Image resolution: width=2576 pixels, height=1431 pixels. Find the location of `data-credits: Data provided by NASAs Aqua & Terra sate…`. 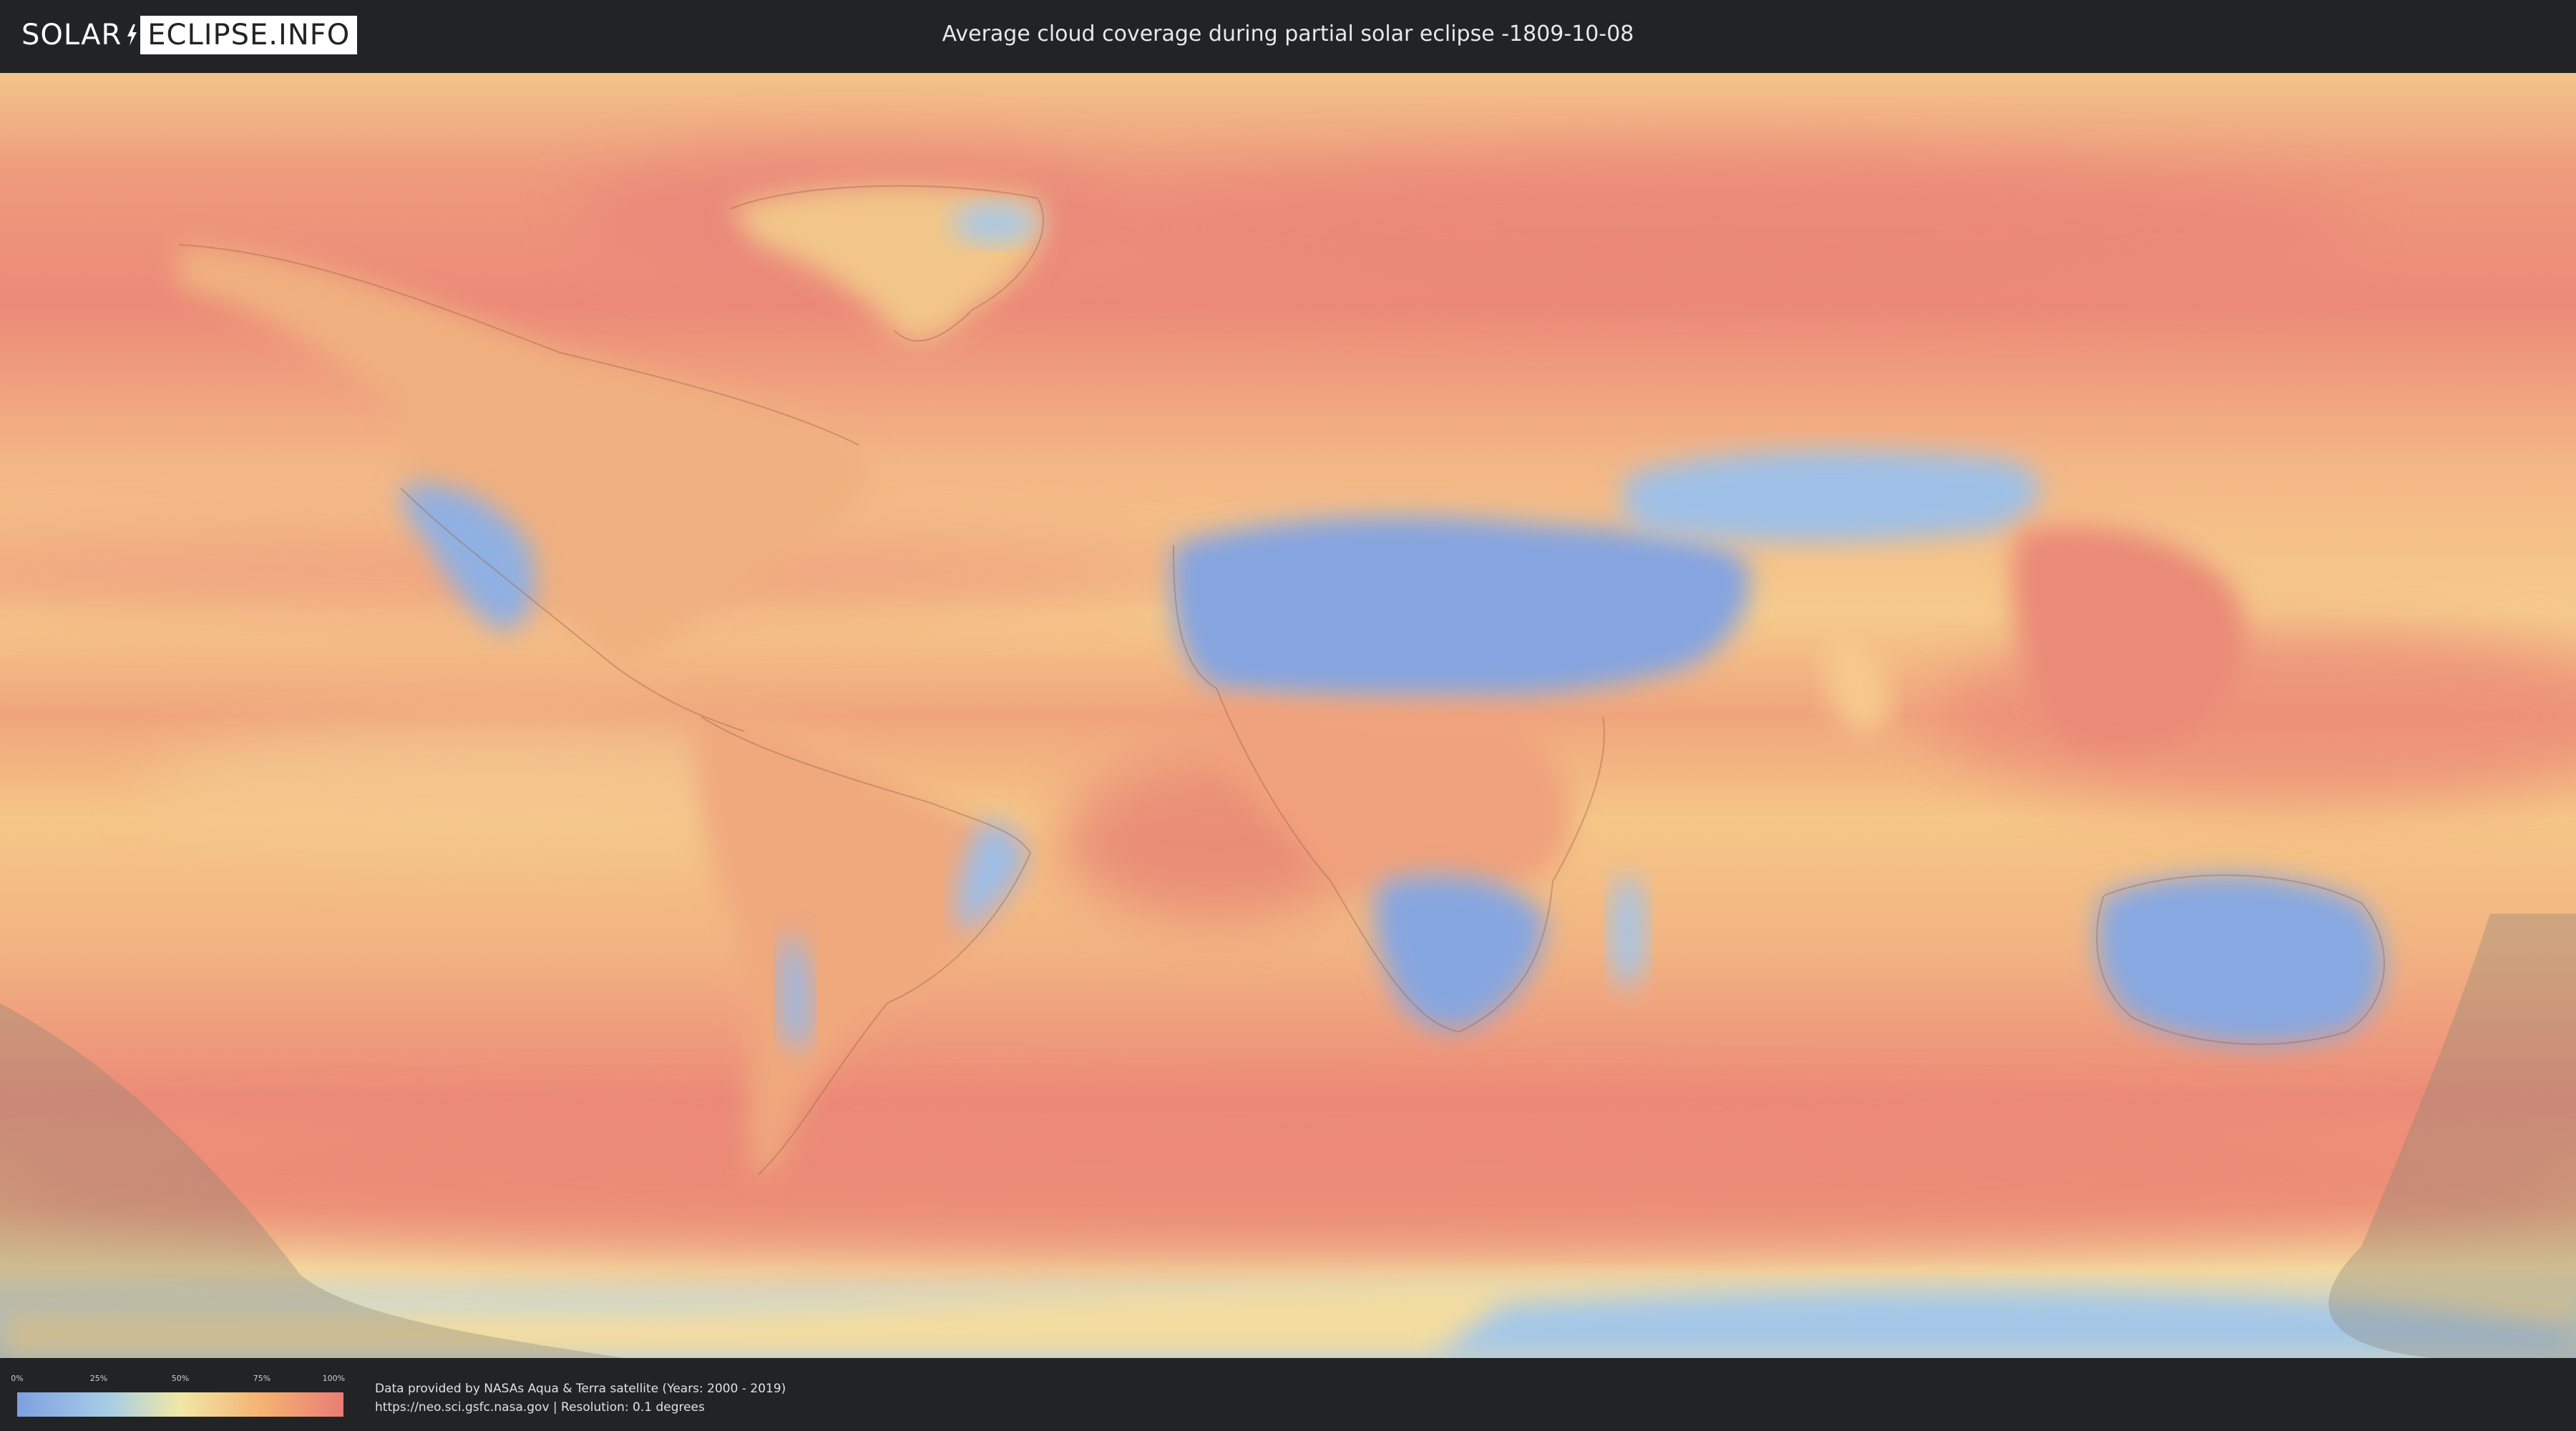

data-credits: Data provided by NASAs Aqua & Terra sate… is located at coordinates (580, 1398).